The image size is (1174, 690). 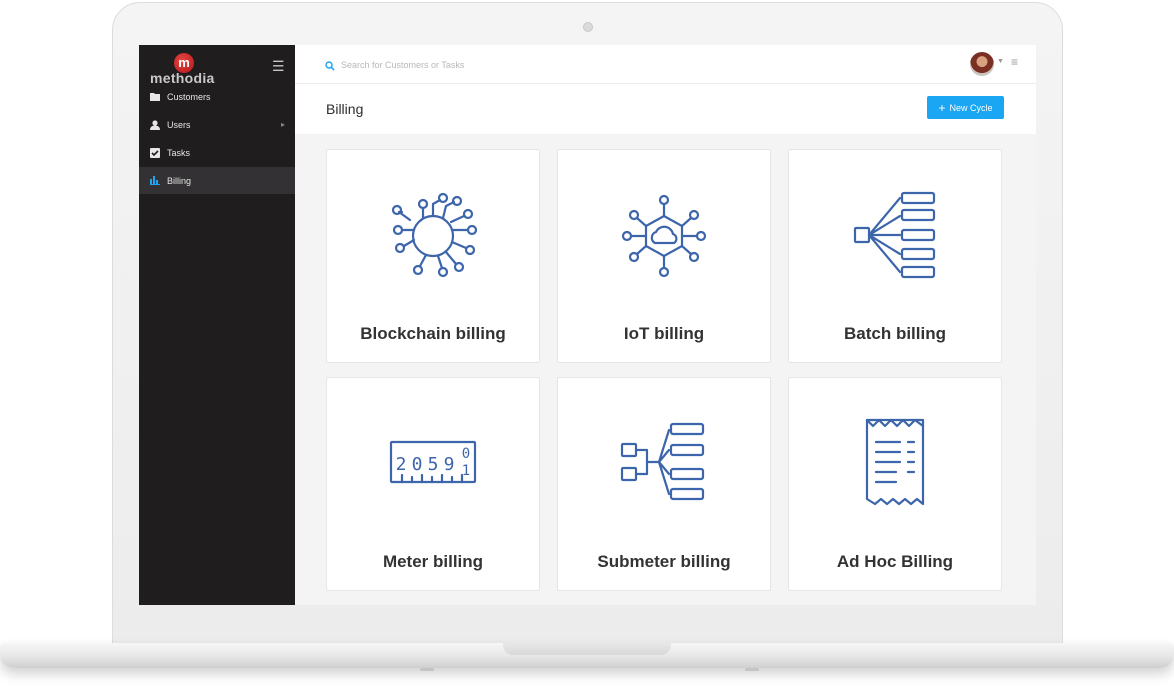 What do you see at coordinates (217, 152) in the screenshot?
I see `sidebar-item-tasks: Tasks` at bounding box center [217, 152].